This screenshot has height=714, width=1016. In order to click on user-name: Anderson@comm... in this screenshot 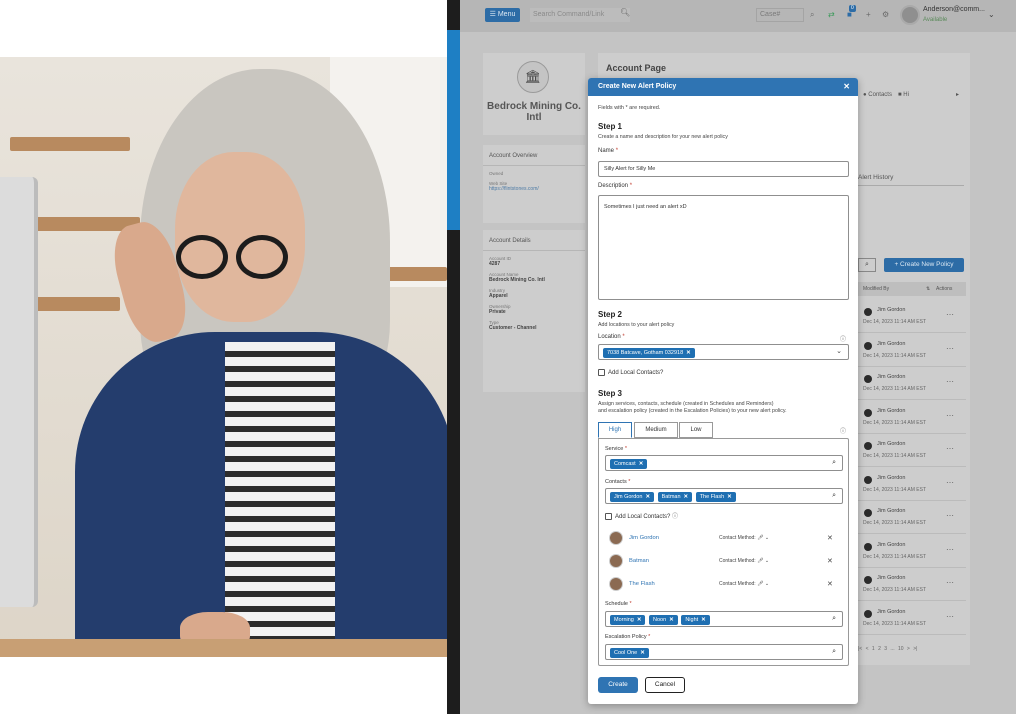, I will do `click(954, 9)`.